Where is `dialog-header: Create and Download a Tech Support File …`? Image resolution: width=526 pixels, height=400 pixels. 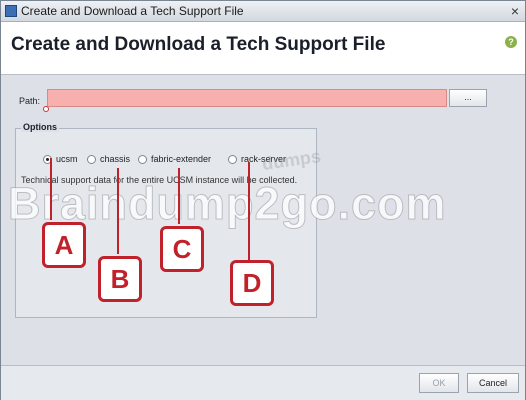
dialog-header: Create and Download a Tech Support File … is located at coordinates (263, 48).